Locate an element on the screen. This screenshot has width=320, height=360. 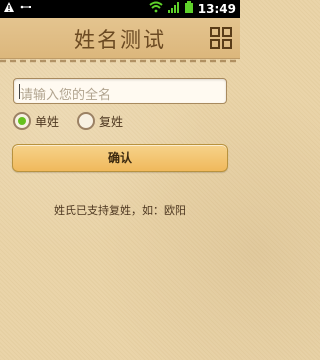
usb-icon is located at coordinates (26, 8).